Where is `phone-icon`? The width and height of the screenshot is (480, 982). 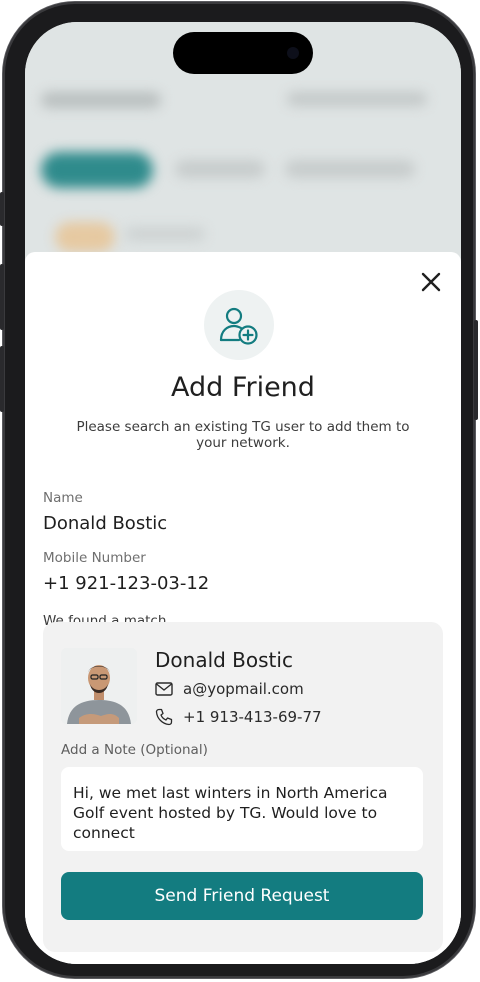
phone-icon is located at coordinates (164, 717).